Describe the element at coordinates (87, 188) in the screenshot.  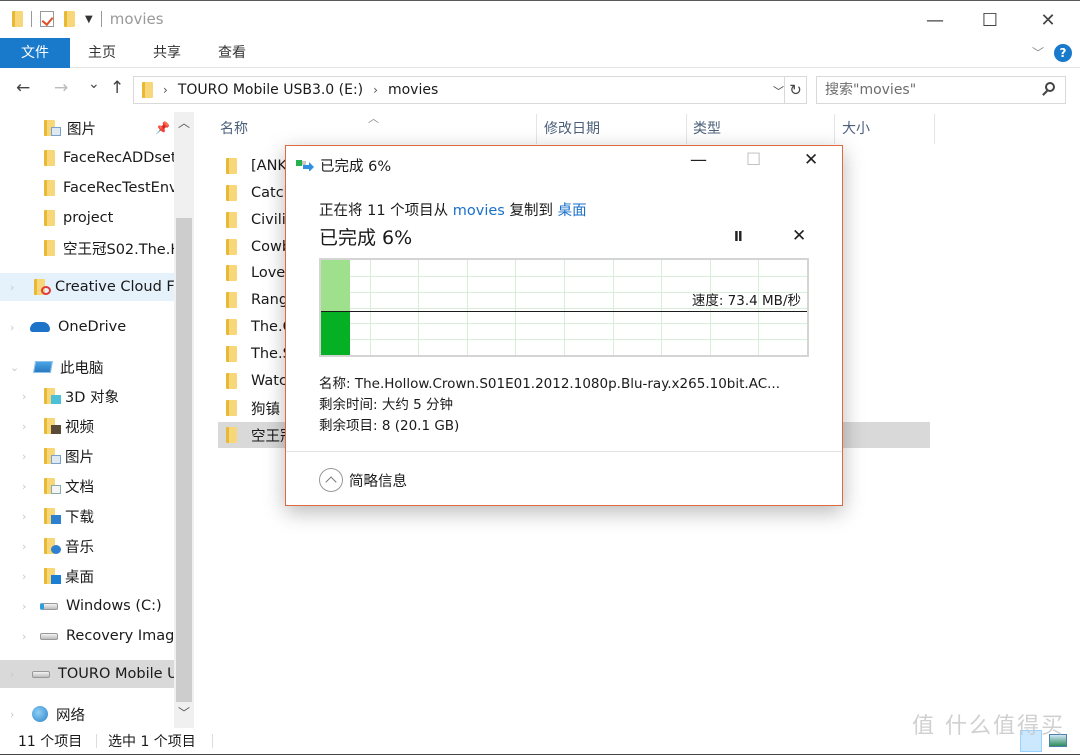
I see `sidebar-item-facerectestenv: FaceRecTestEnv` at that location.